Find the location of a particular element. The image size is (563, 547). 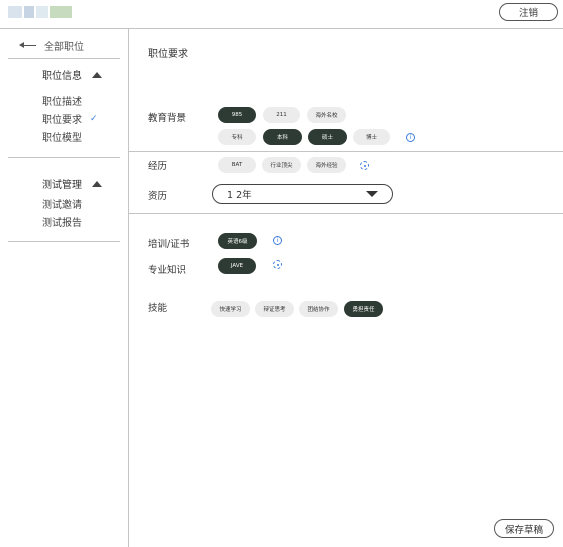

sidebar-item-label: 测试报告 is located at coordinates (62, 223).